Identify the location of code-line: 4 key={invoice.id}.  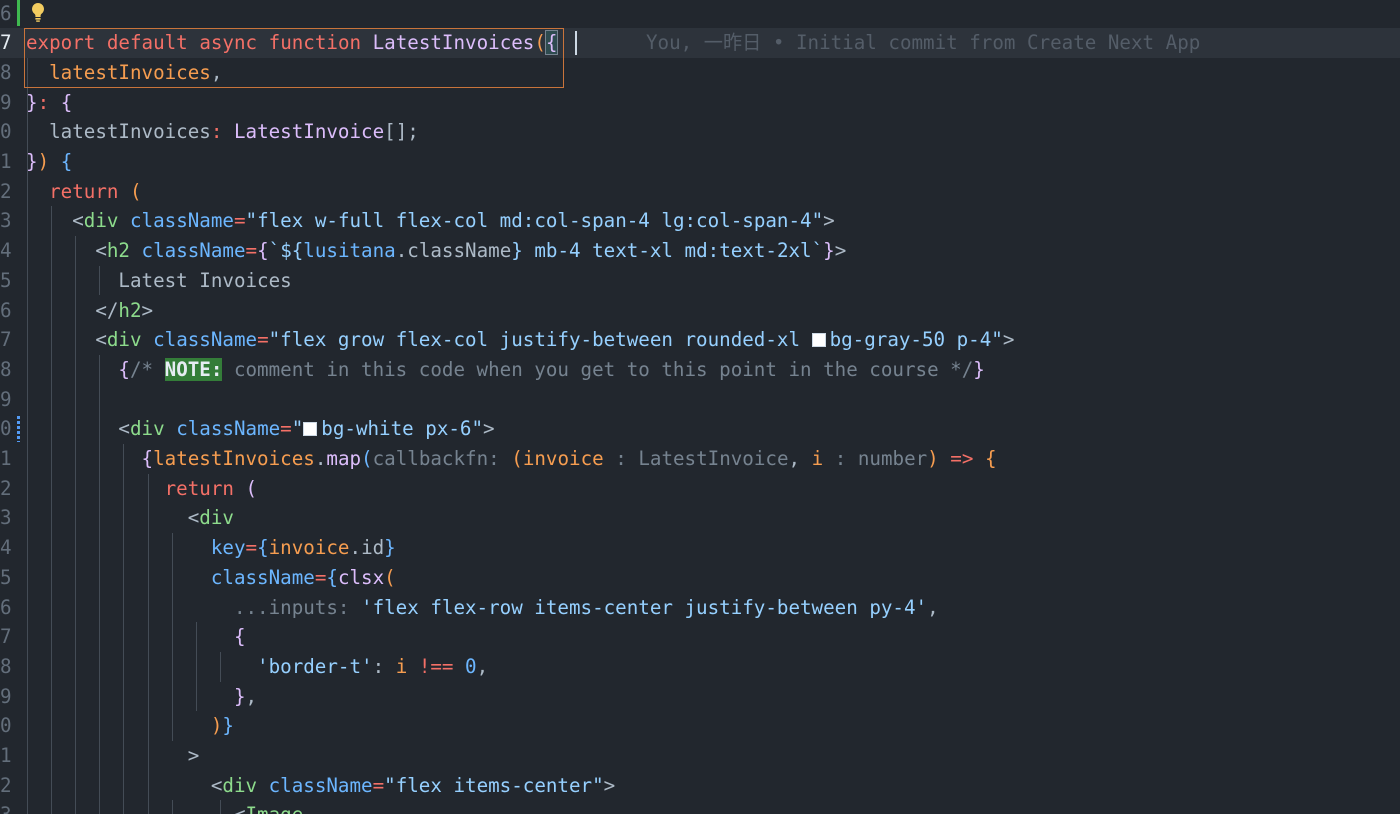
(700, 548).